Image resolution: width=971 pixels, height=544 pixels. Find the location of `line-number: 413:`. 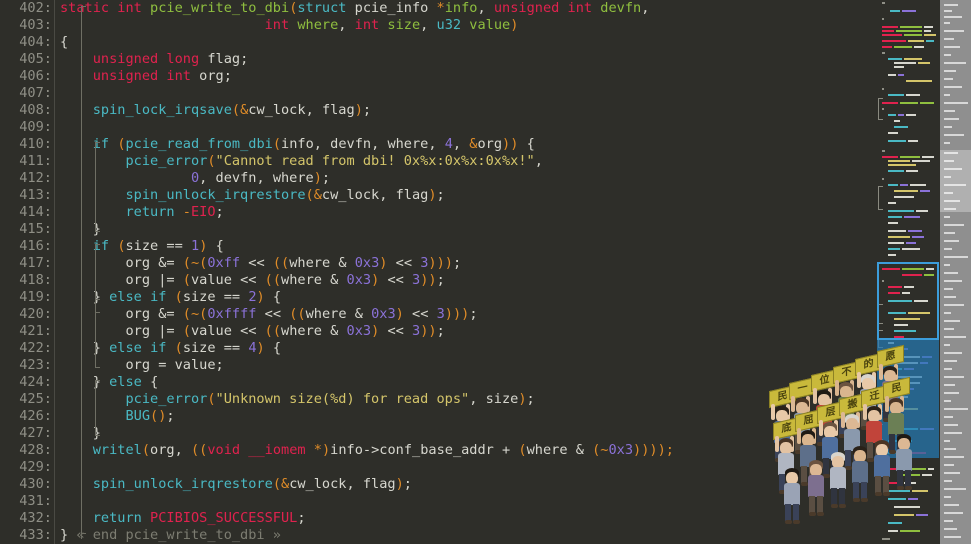

line-number: 413: is located at coordinates (35, 195).